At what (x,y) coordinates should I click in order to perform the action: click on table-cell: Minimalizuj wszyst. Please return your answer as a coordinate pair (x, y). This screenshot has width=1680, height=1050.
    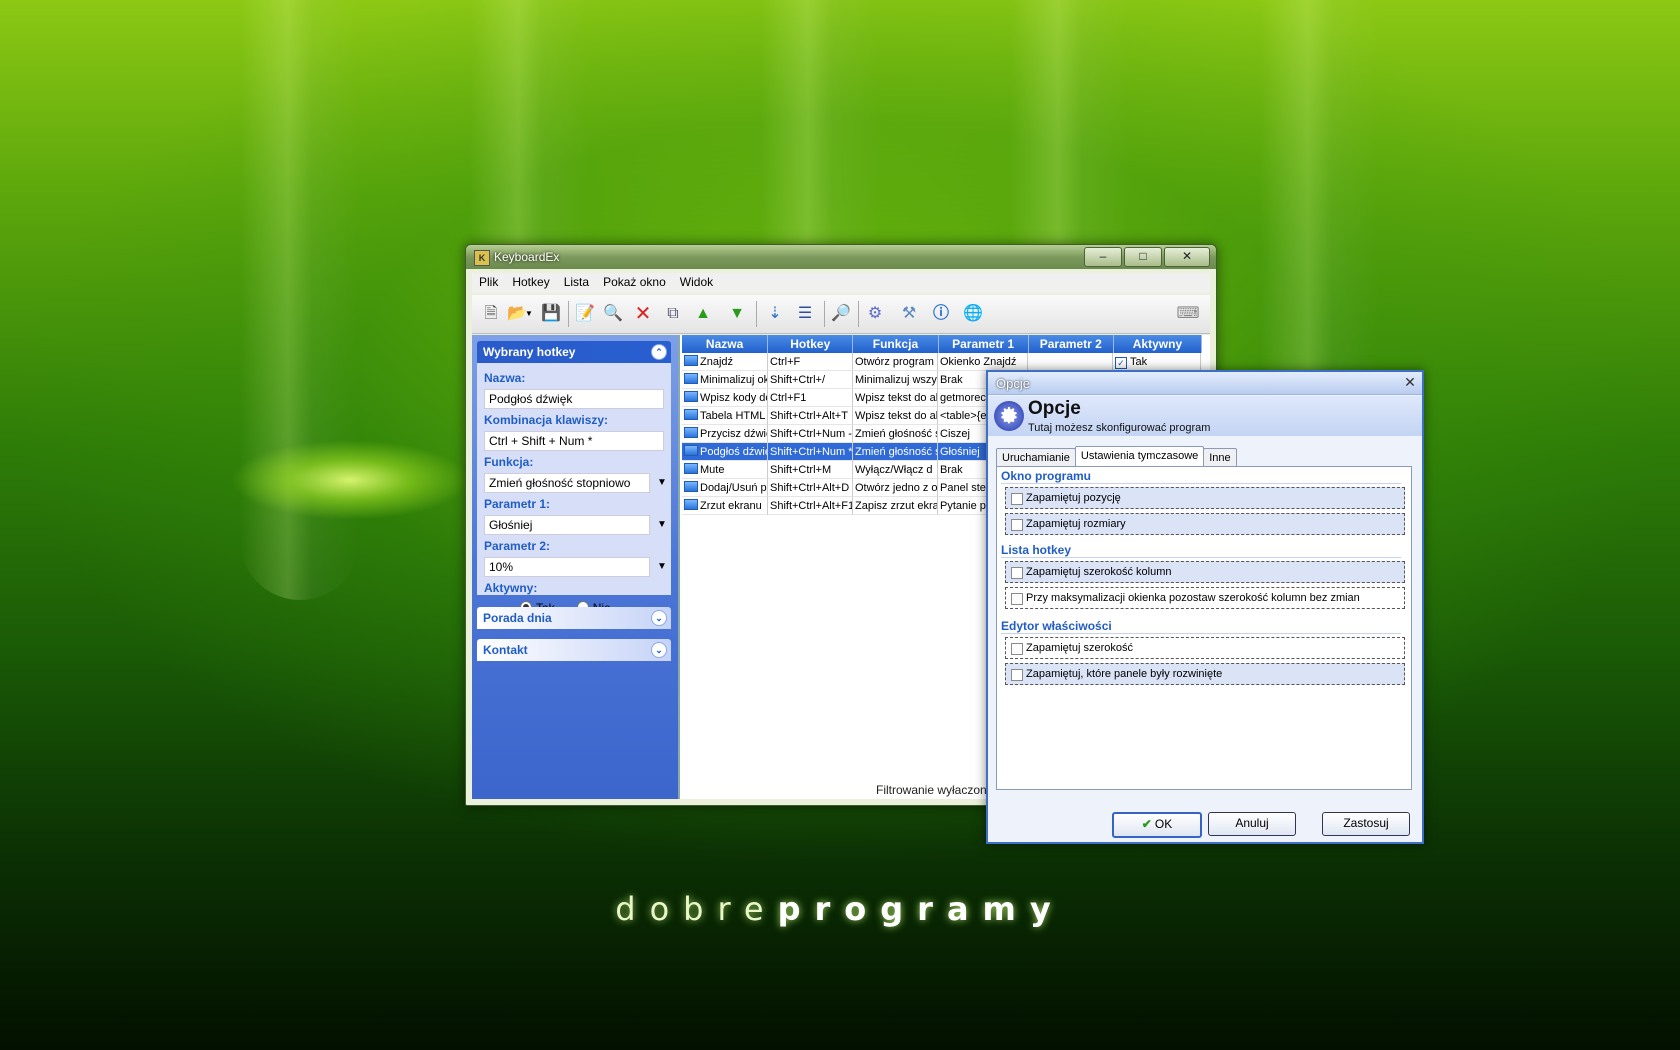
    Looking at the image, I should click on (895, 380).